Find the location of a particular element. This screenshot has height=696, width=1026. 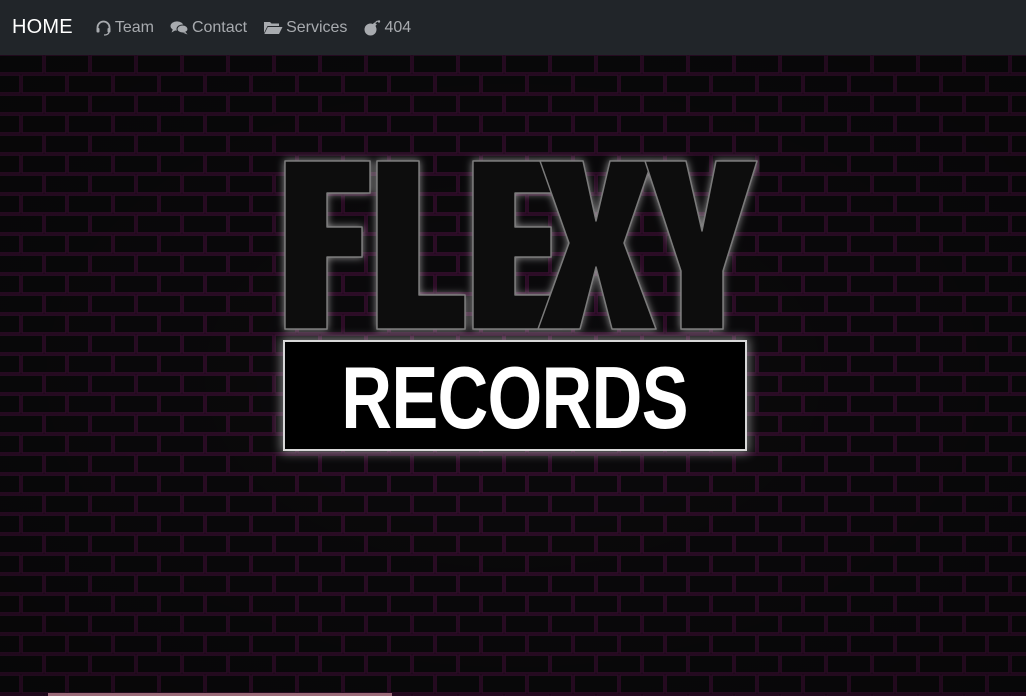

nav-link-team: Team is located at coordinates (124, 28).